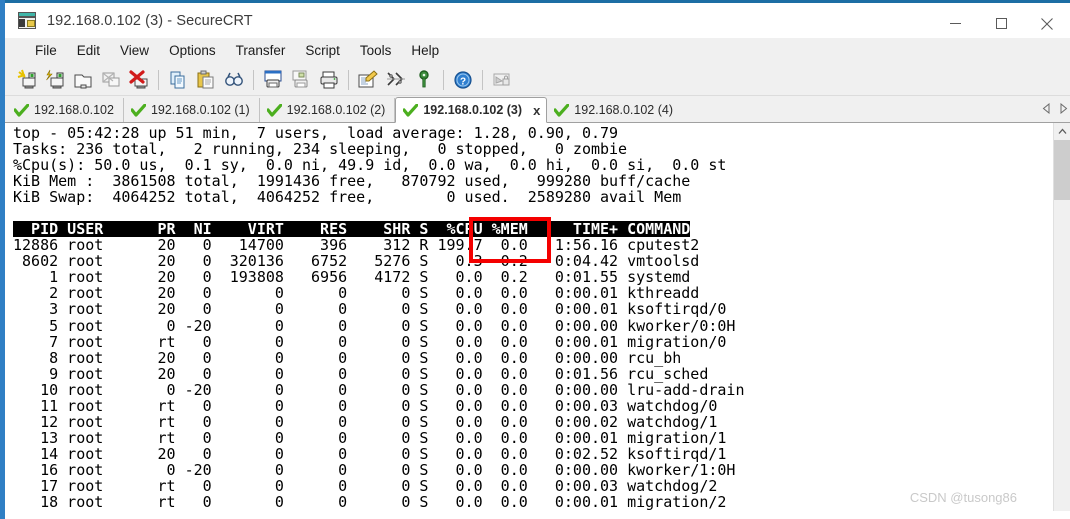  I want to click on minimize-button, so click(955, 23).